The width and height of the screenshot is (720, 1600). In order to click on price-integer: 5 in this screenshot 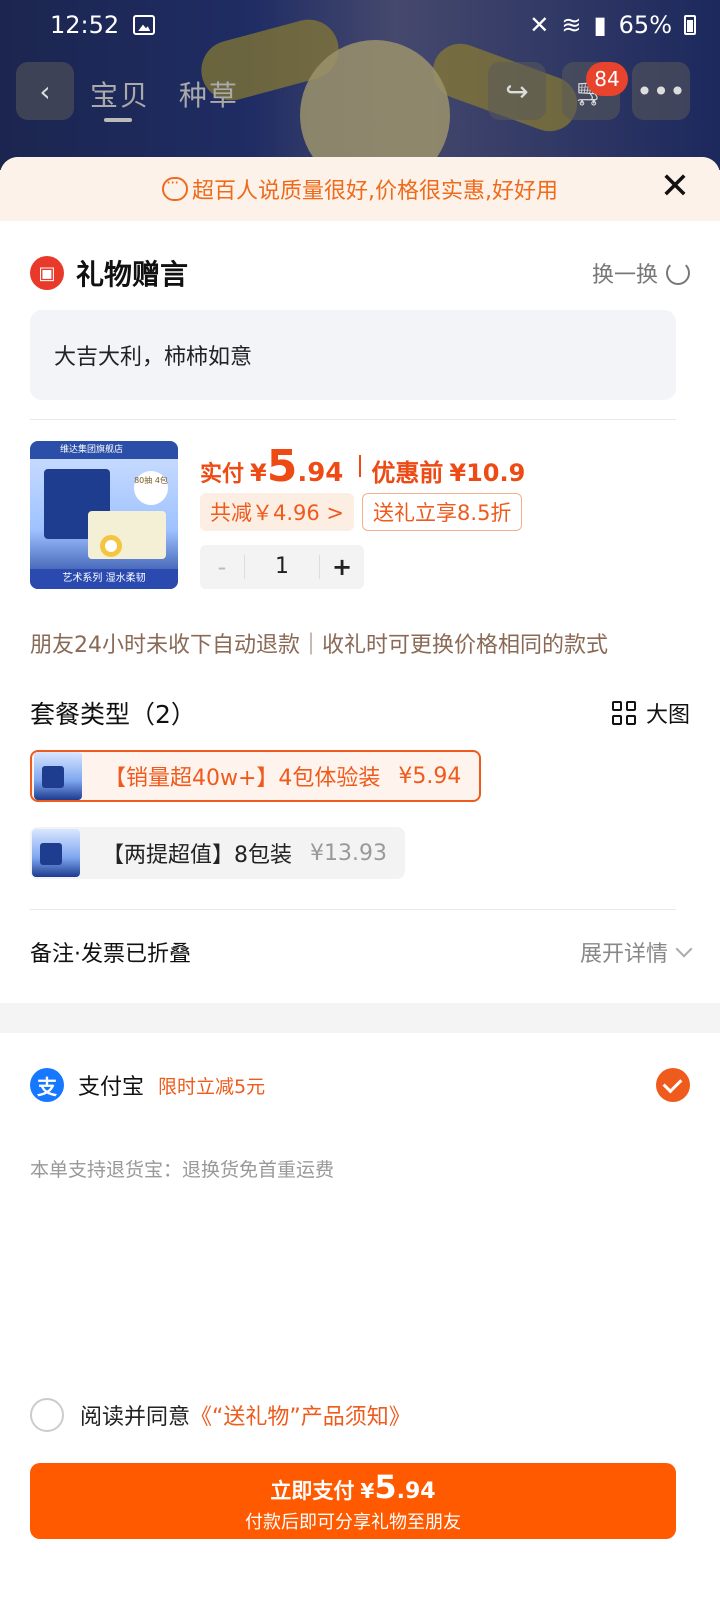, I will do `click(282, 466)`.